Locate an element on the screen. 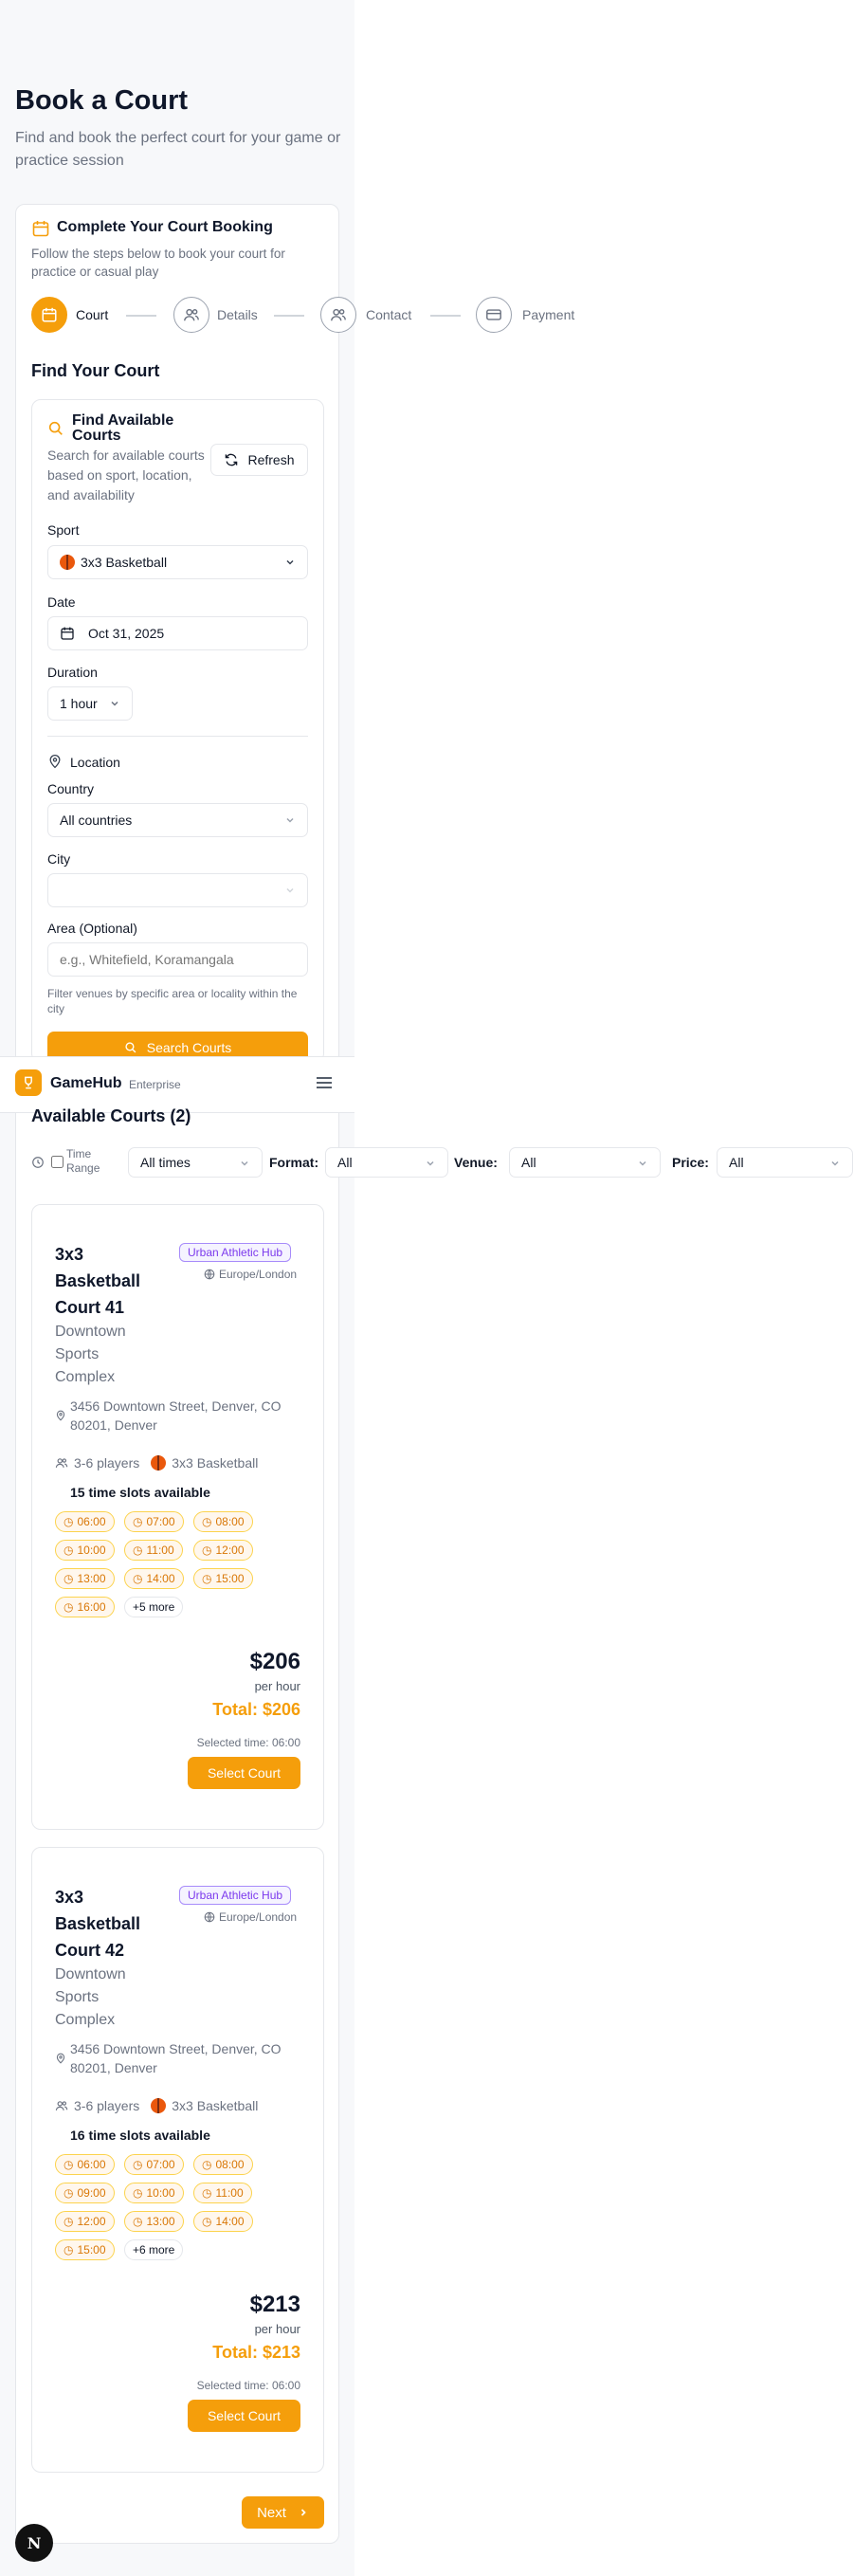 The image size is (854, 2576). globe-icon is located at coordinates (209, 1917).